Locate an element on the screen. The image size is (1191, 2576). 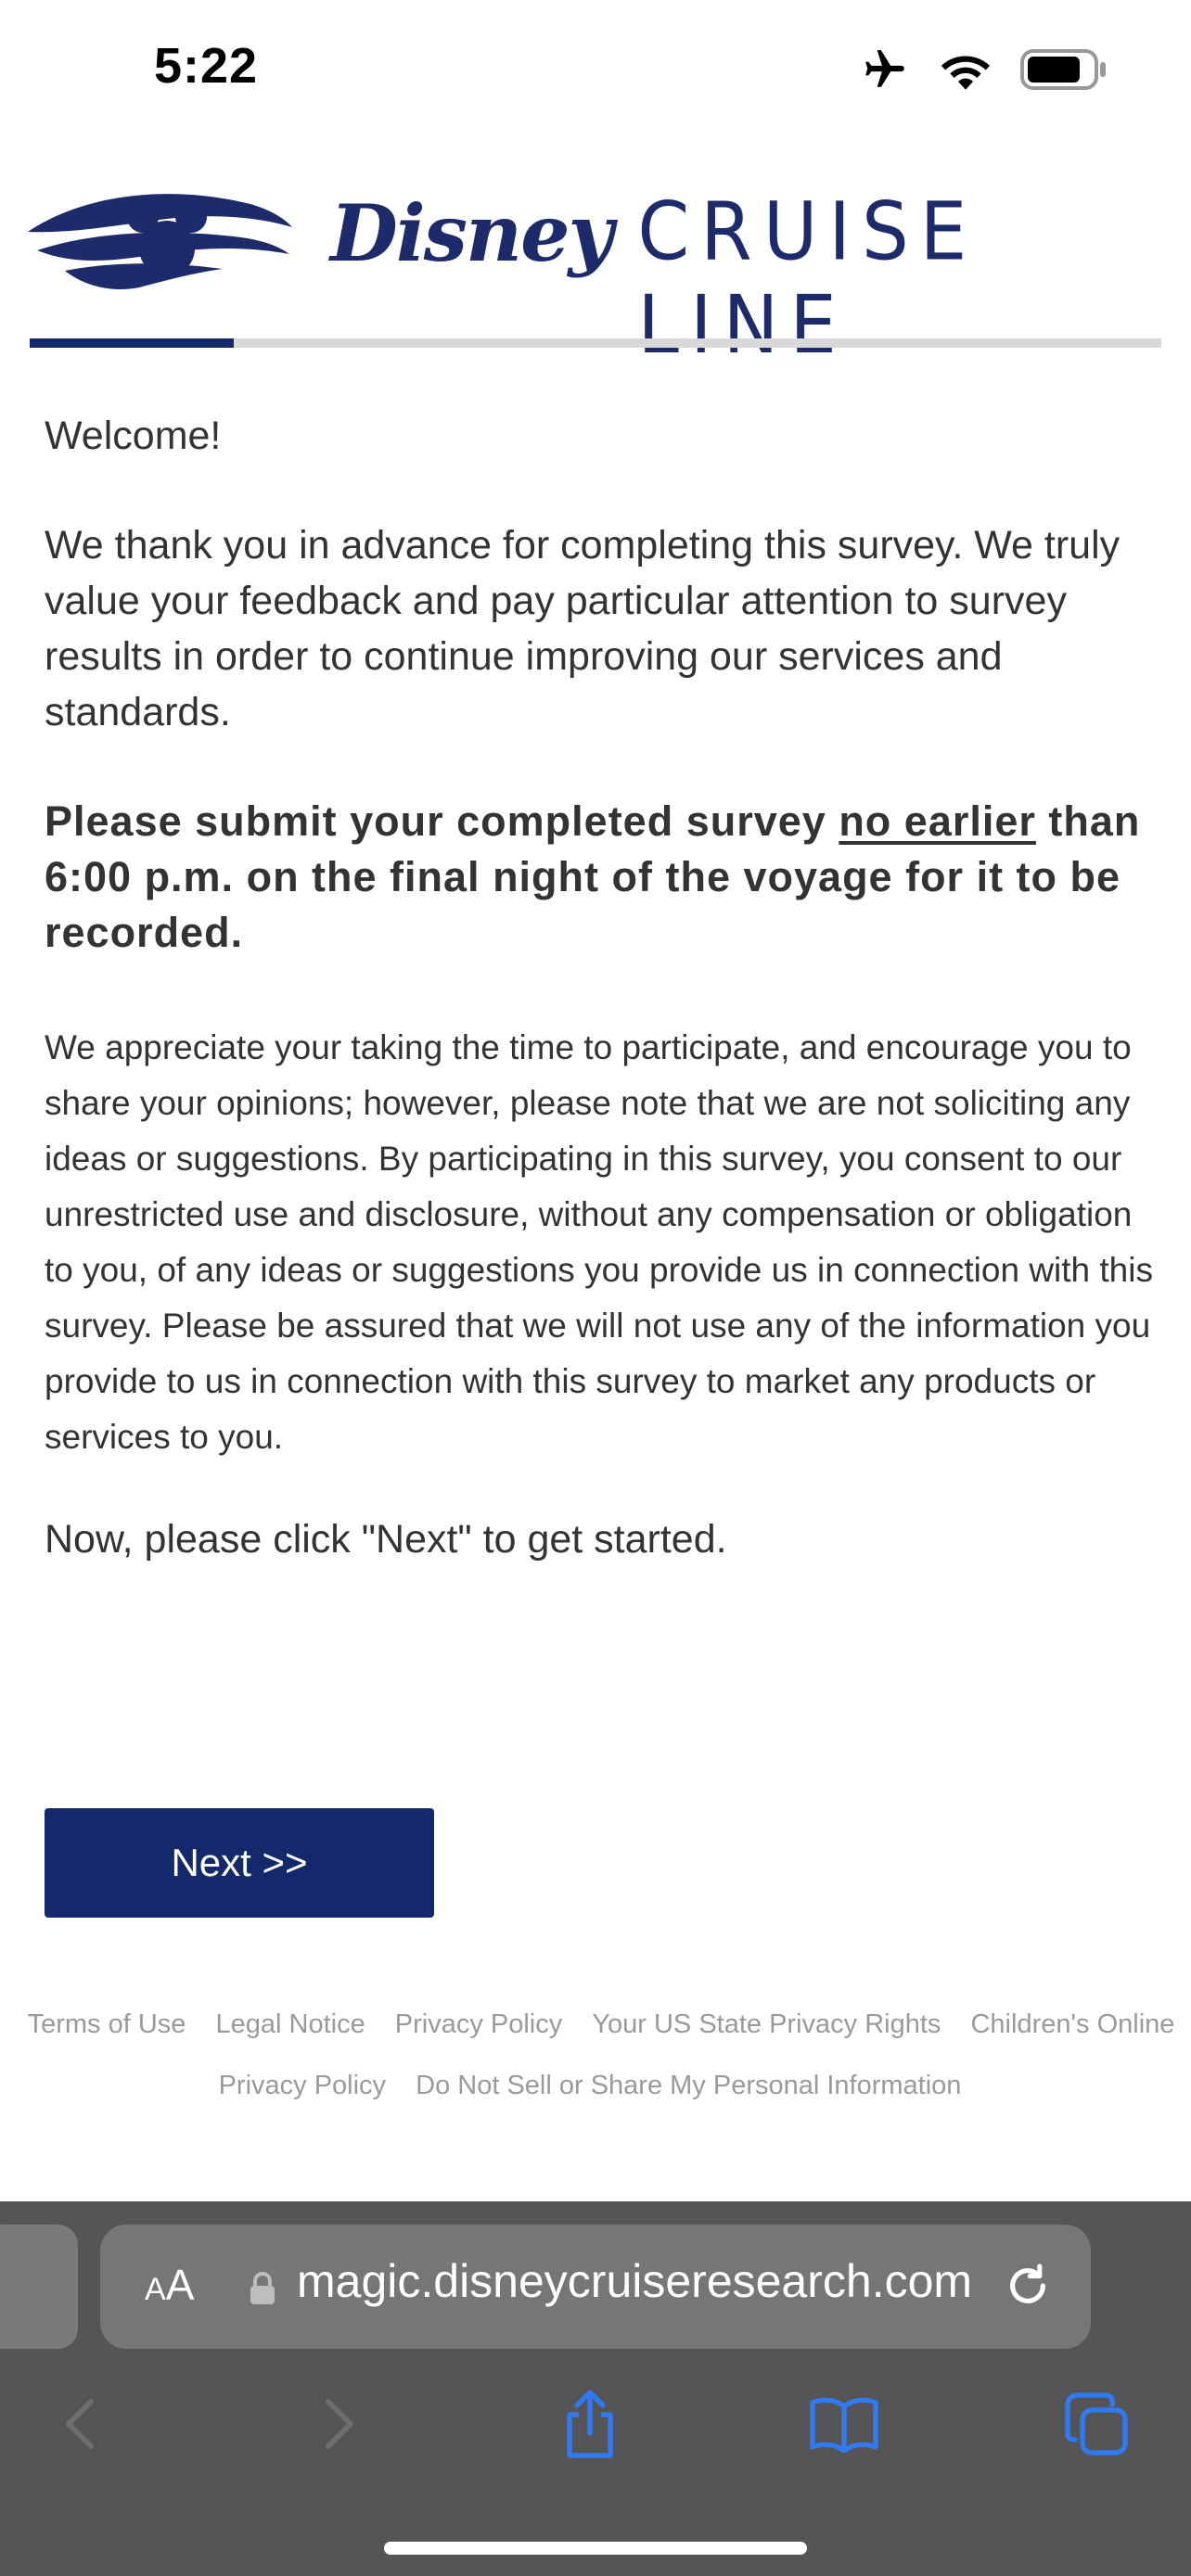
forward-button is located at coordinates (339, 2424).